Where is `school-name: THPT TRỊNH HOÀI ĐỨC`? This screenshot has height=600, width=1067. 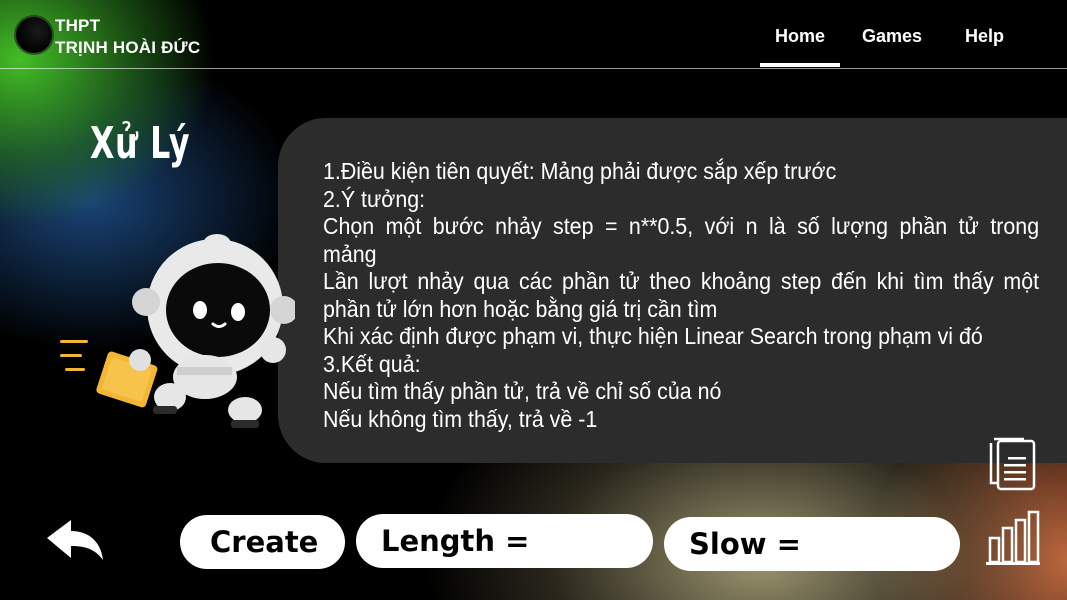 school-name: THPT TRỊNH HOÀI ĐỨC is located at coordinates (127, 37).